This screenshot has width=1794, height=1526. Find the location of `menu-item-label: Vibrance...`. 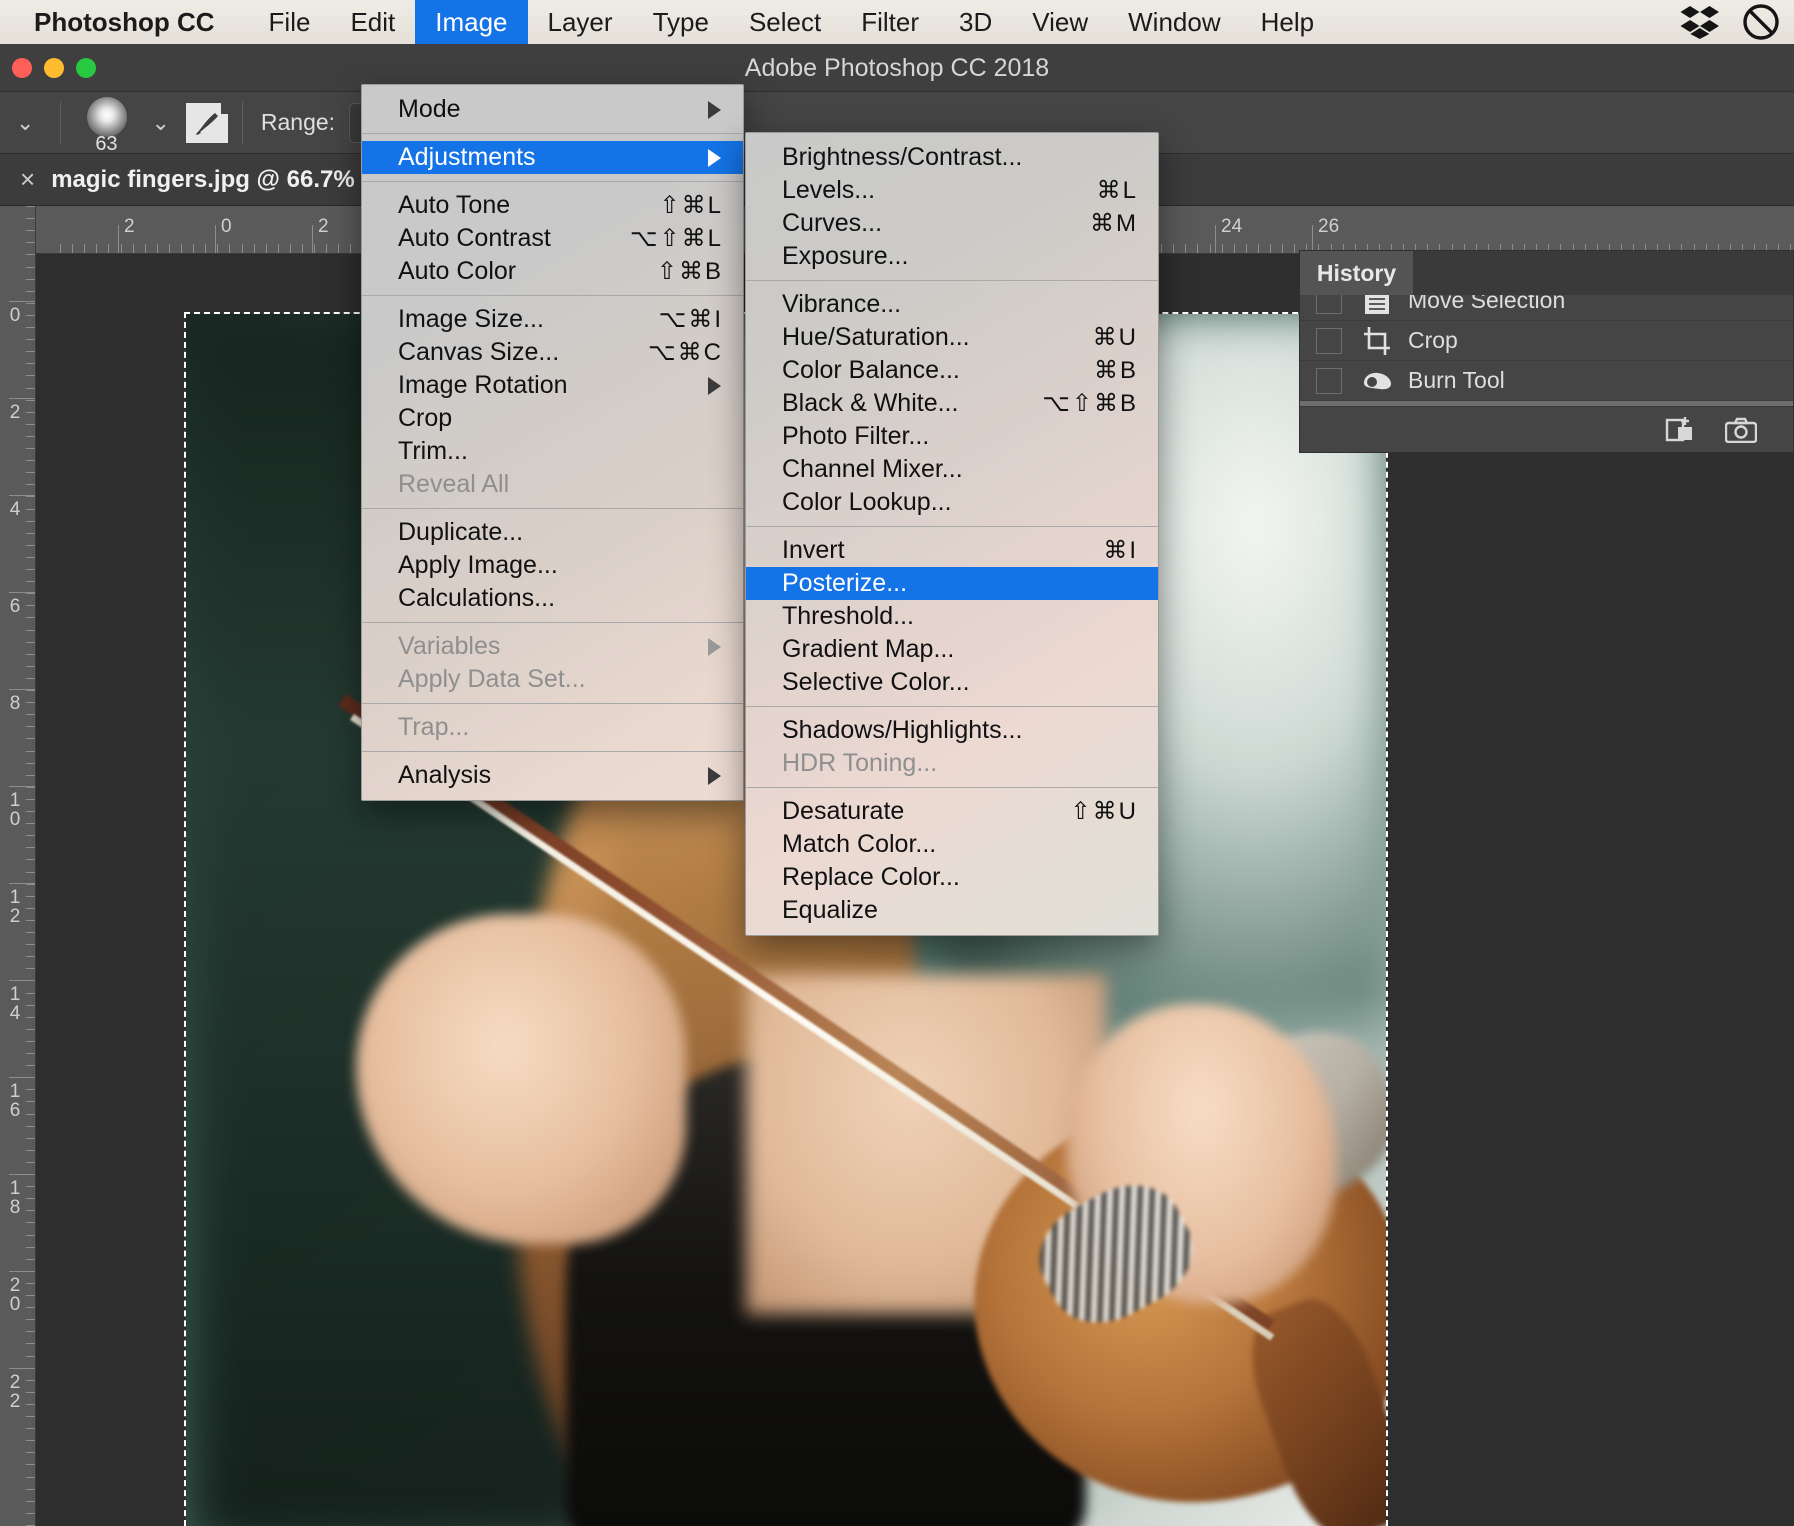

menu-item-label: Vibrance... is located at coordinates (842, 304).